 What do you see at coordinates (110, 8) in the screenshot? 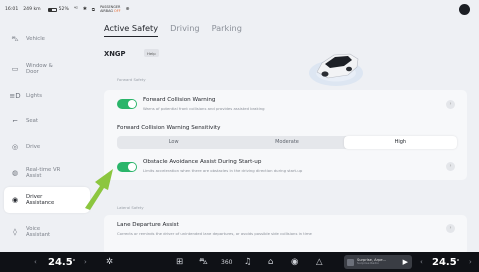
I see `passenger-airbag-indicator: PASSENGER AIRBAG OFF` at bounding box center [110, 8].